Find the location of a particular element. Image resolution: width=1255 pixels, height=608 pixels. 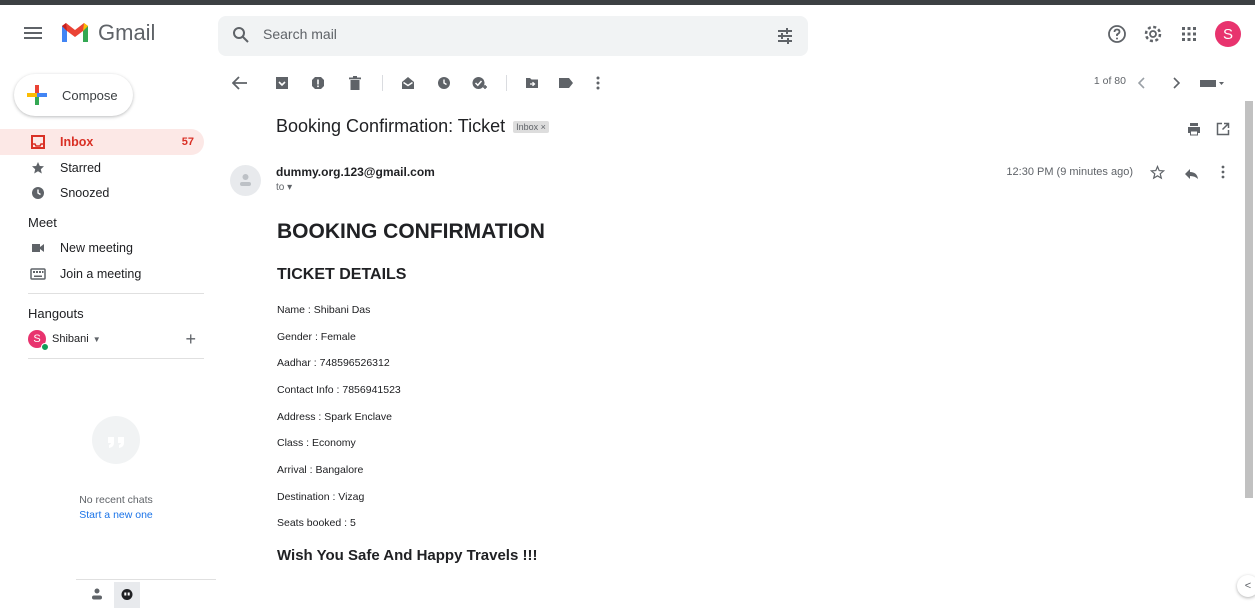

sidebar-item-label: Join a meeting is located at coordinates (101, 274).